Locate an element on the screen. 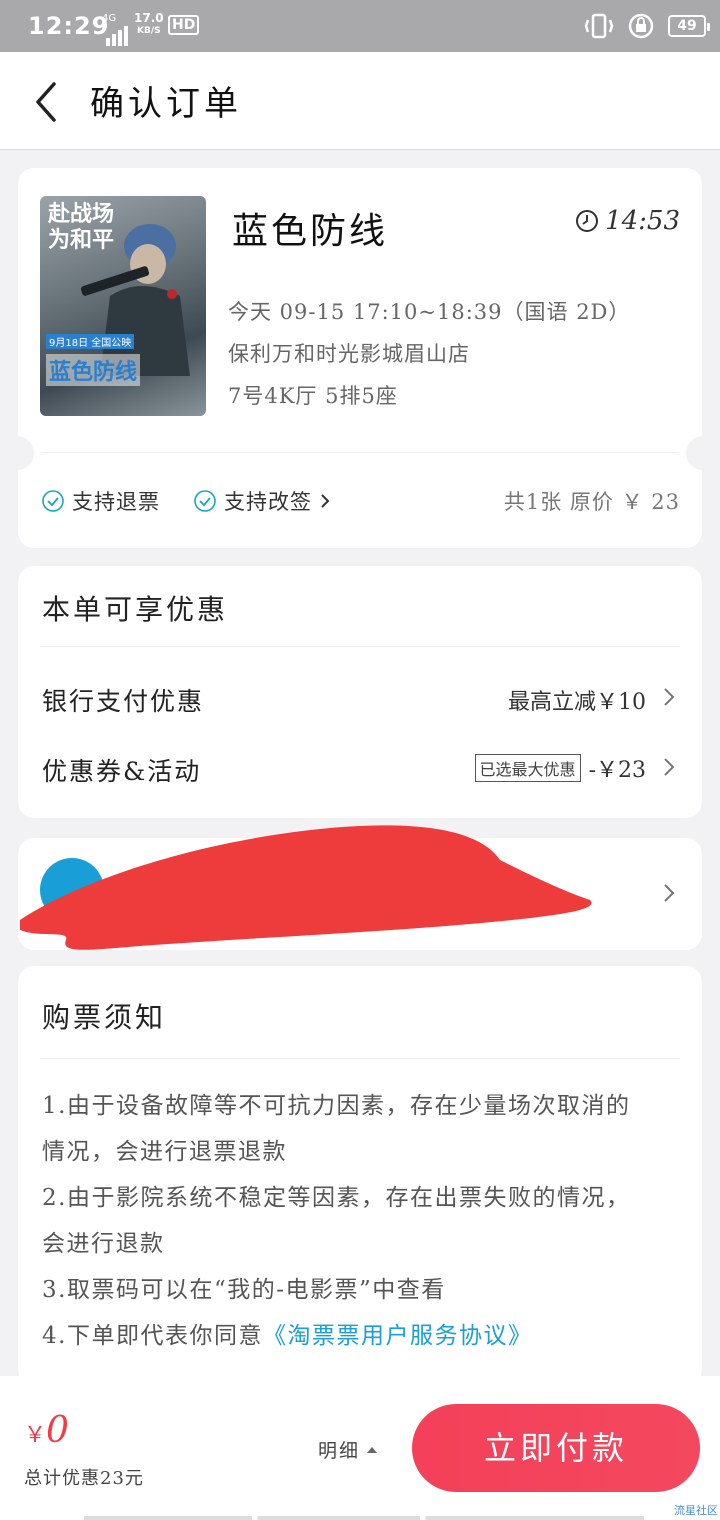 Image resolution: width=720 pixels, height=1520 pixels. notice-line: 情况，会进行退票退款 is located at coordinates (164, 1152).